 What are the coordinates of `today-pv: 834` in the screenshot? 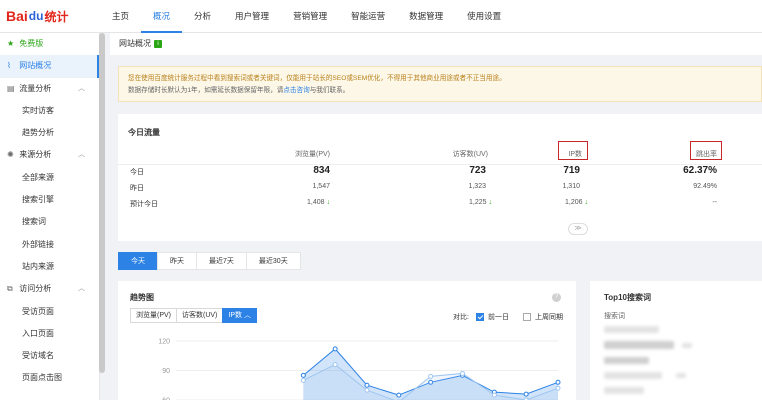 It's located at (321, 170).